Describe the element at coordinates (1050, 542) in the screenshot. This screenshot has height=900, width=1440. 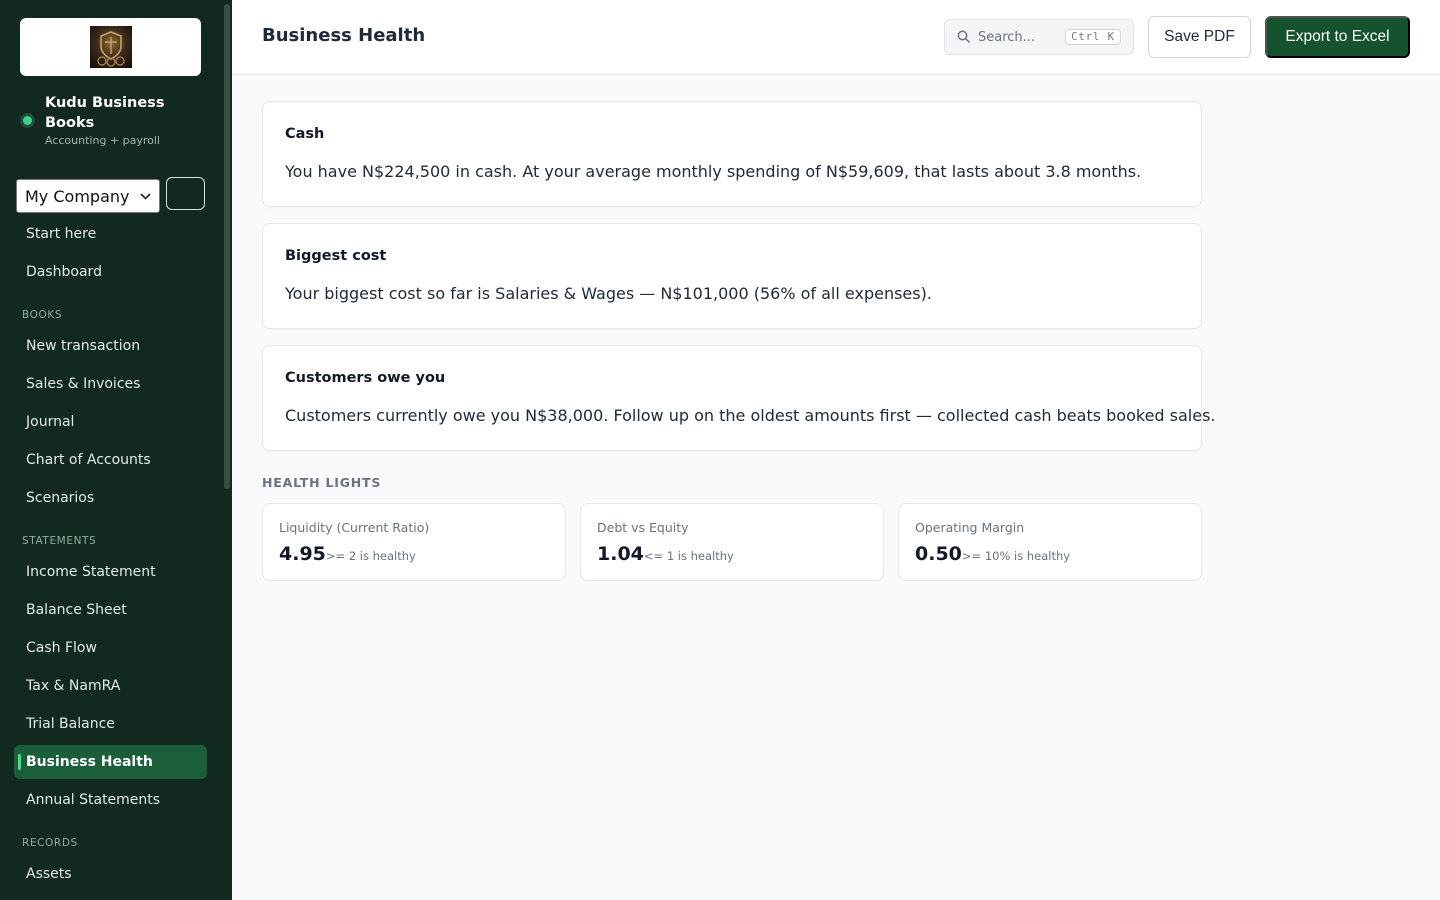
I see `health-light-operating-margin: Operating Margin 0.50 >= 10% is healthy` at that location.